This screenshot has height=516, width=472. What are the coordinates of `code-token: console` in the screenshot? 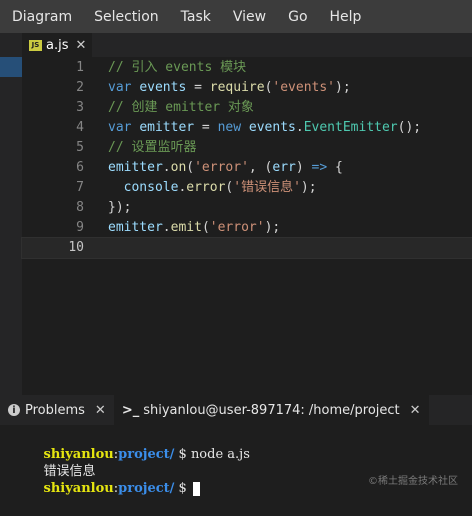 It's located at (151, 187).